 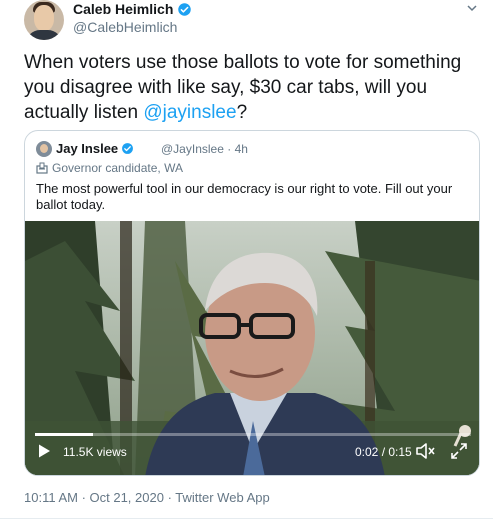 I want to click on author-avatar, so click(x=44, y=20).